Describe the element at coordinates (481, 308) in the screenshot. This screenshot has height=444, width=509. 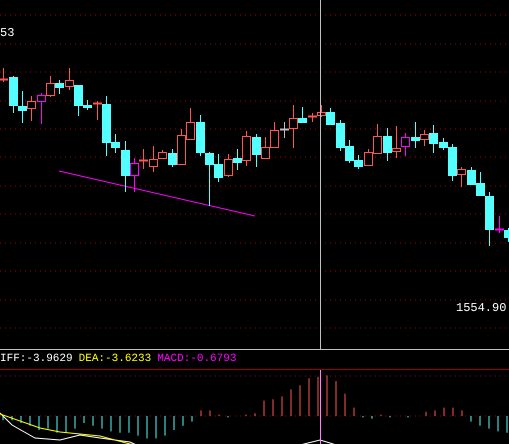
I see `price-label: 1554.90` at that location.